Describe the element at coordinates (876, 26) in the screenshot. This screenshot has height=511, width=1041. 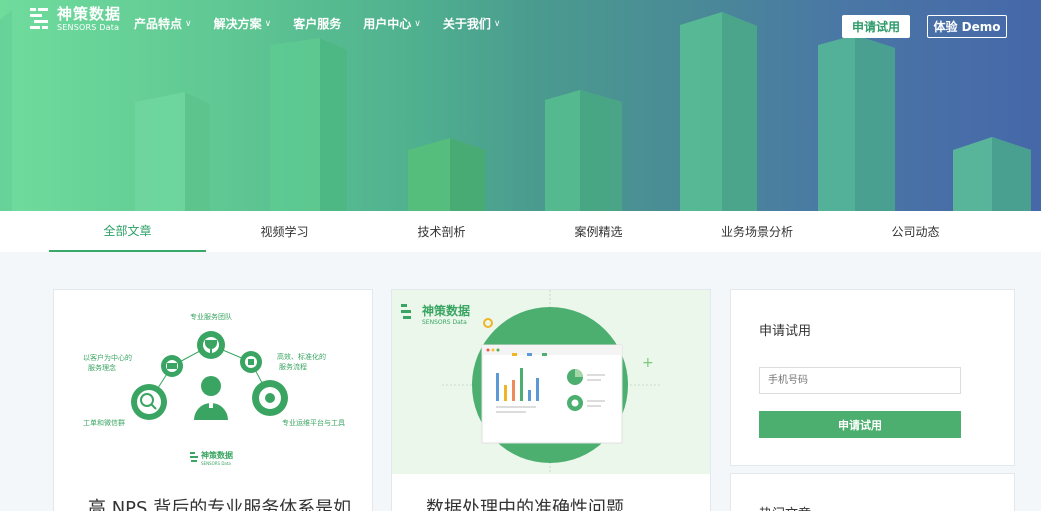
I see `header-trial-button: 申请试用` at that location.